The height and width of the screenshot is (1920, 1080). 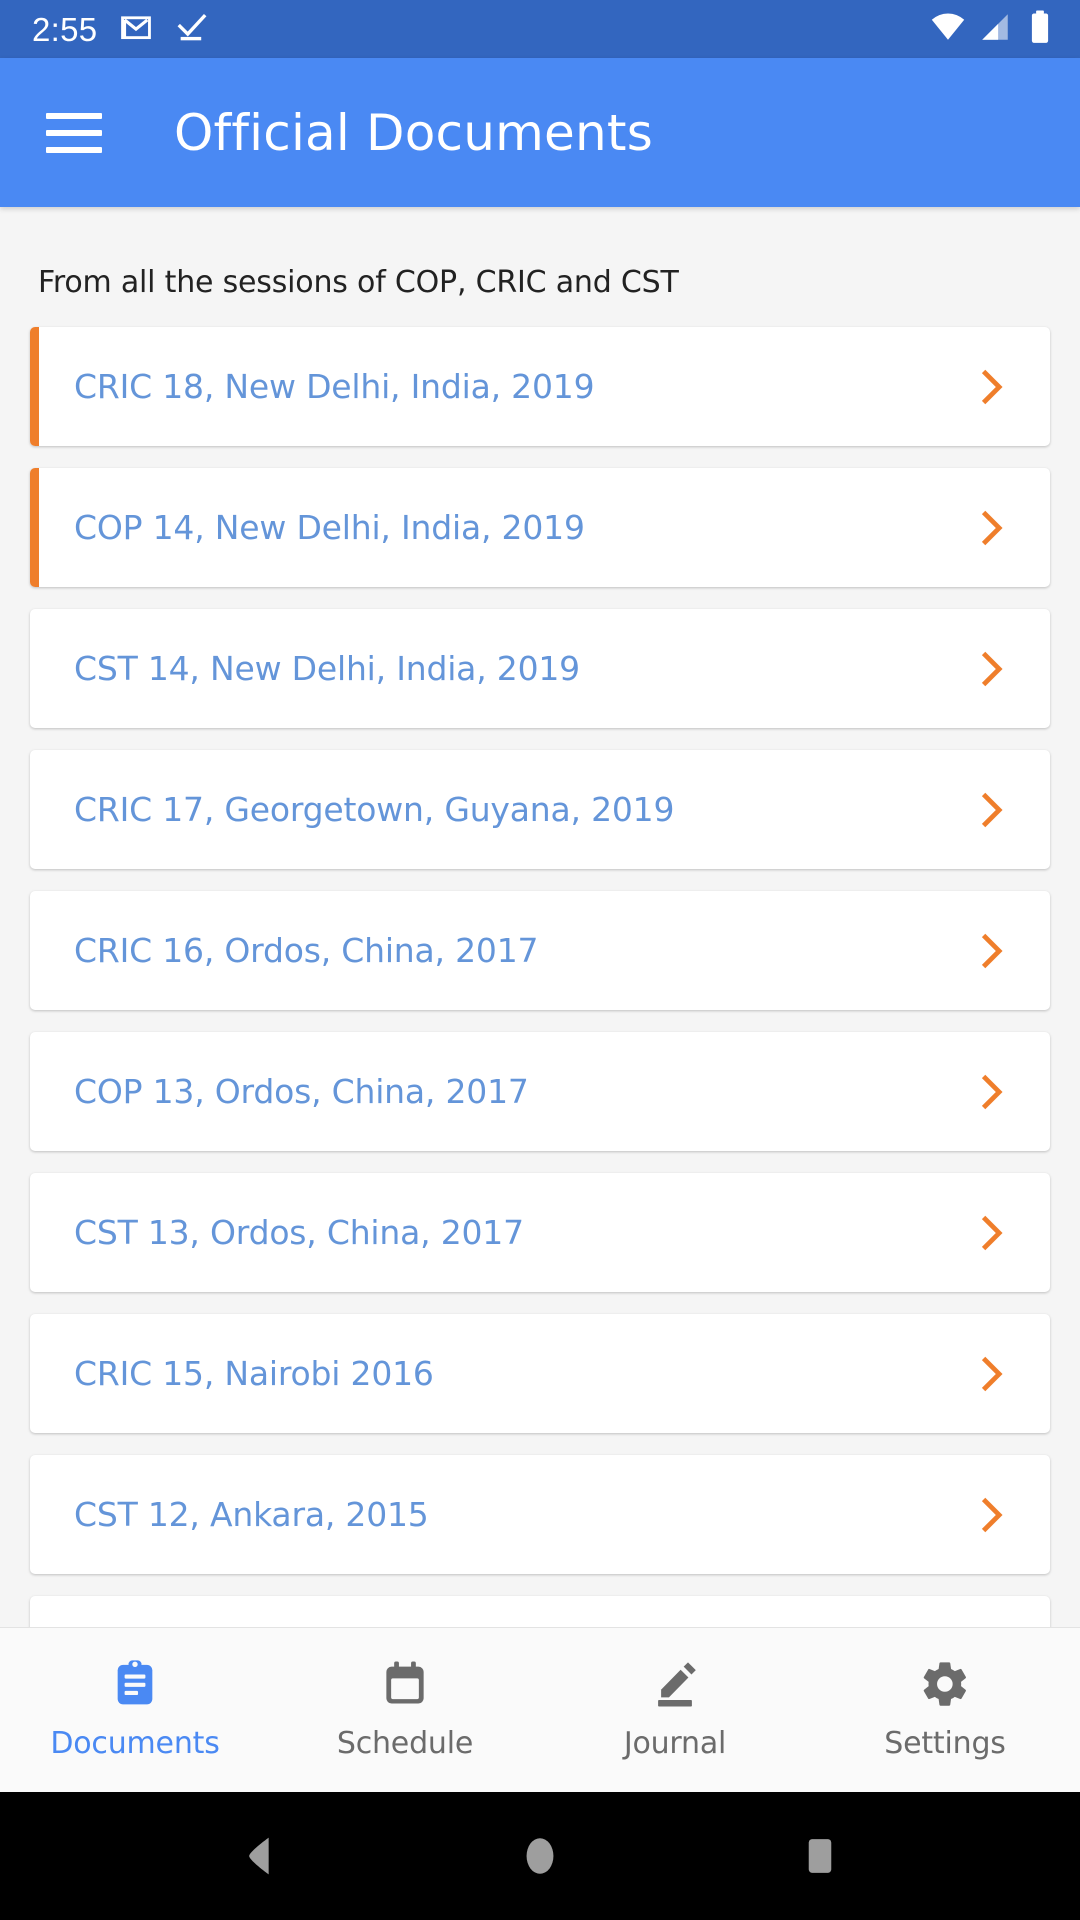 I want to click on triangle-left-icon, so click(x=259, y=1856).